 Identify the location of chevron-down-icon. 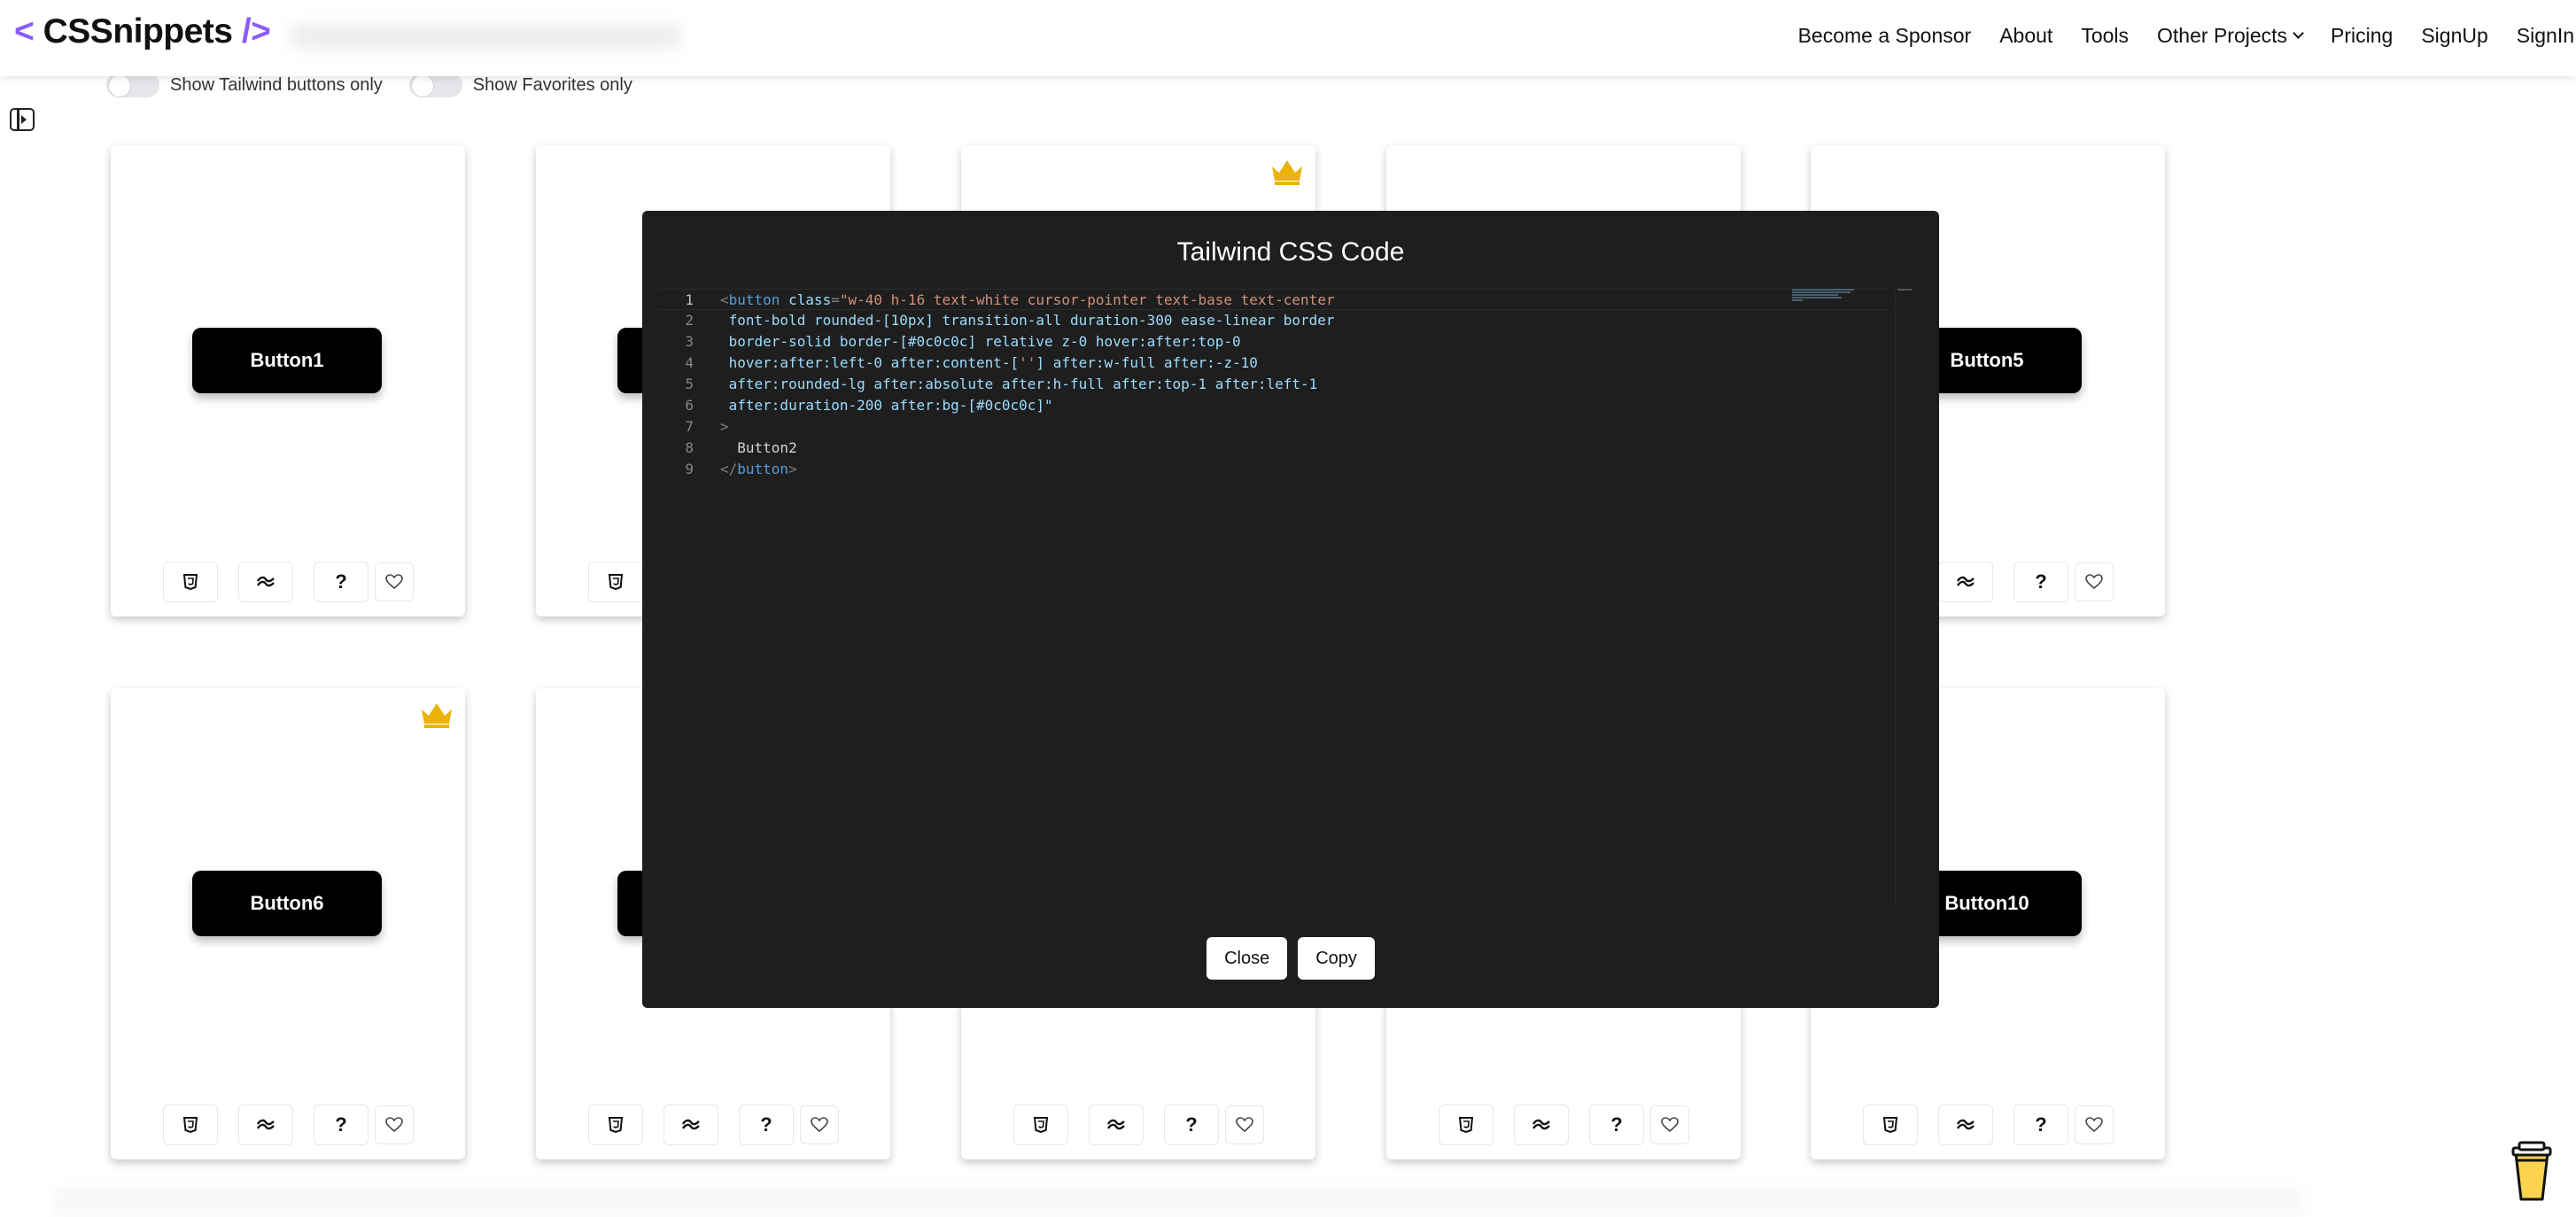
(2298, 33).